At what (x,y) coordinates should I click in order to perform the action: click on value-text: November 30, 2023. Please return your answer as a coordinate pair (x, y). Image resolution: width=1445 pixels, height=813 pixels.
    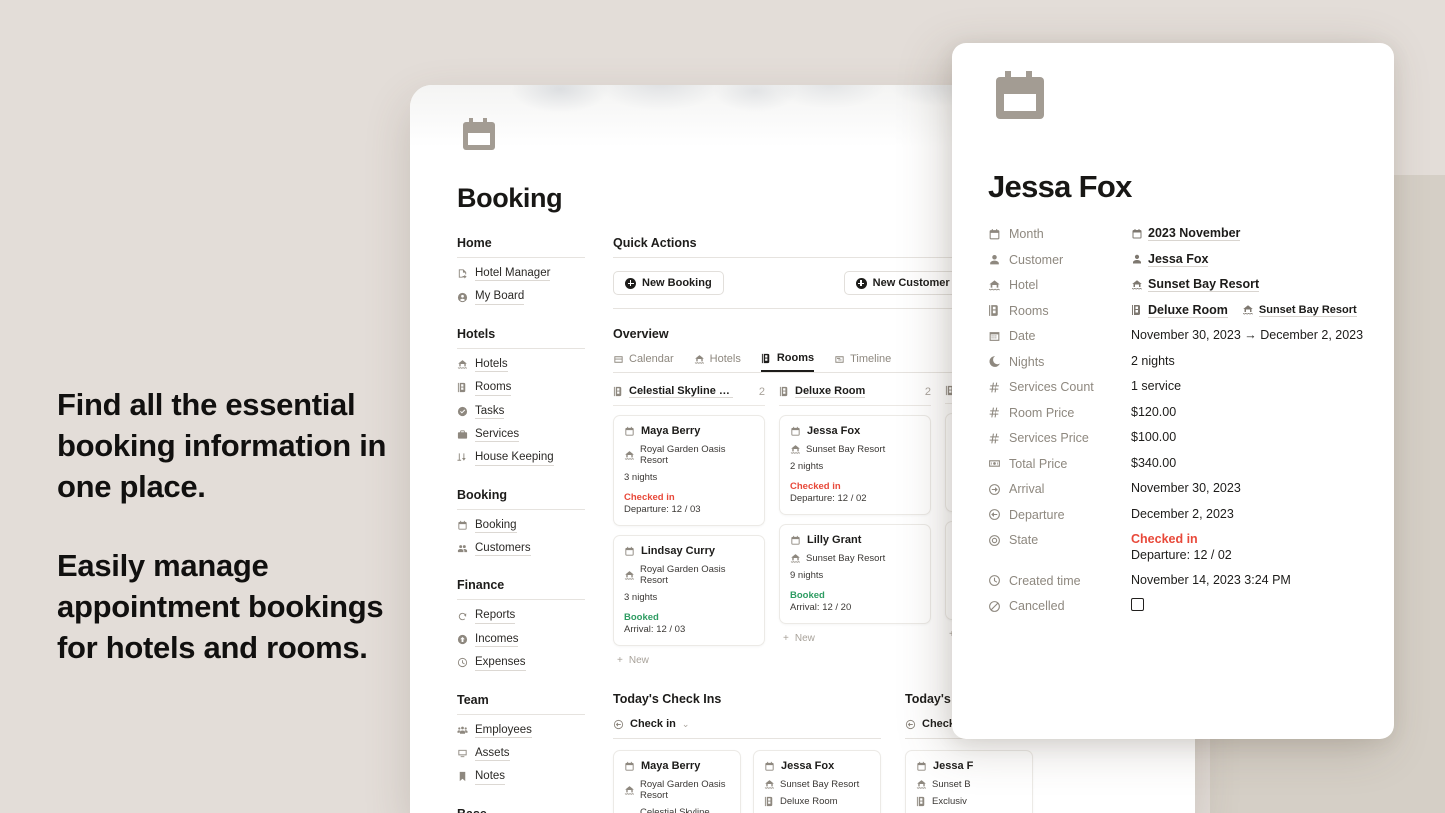
    Looking at the image, I should click on (1186, 488).